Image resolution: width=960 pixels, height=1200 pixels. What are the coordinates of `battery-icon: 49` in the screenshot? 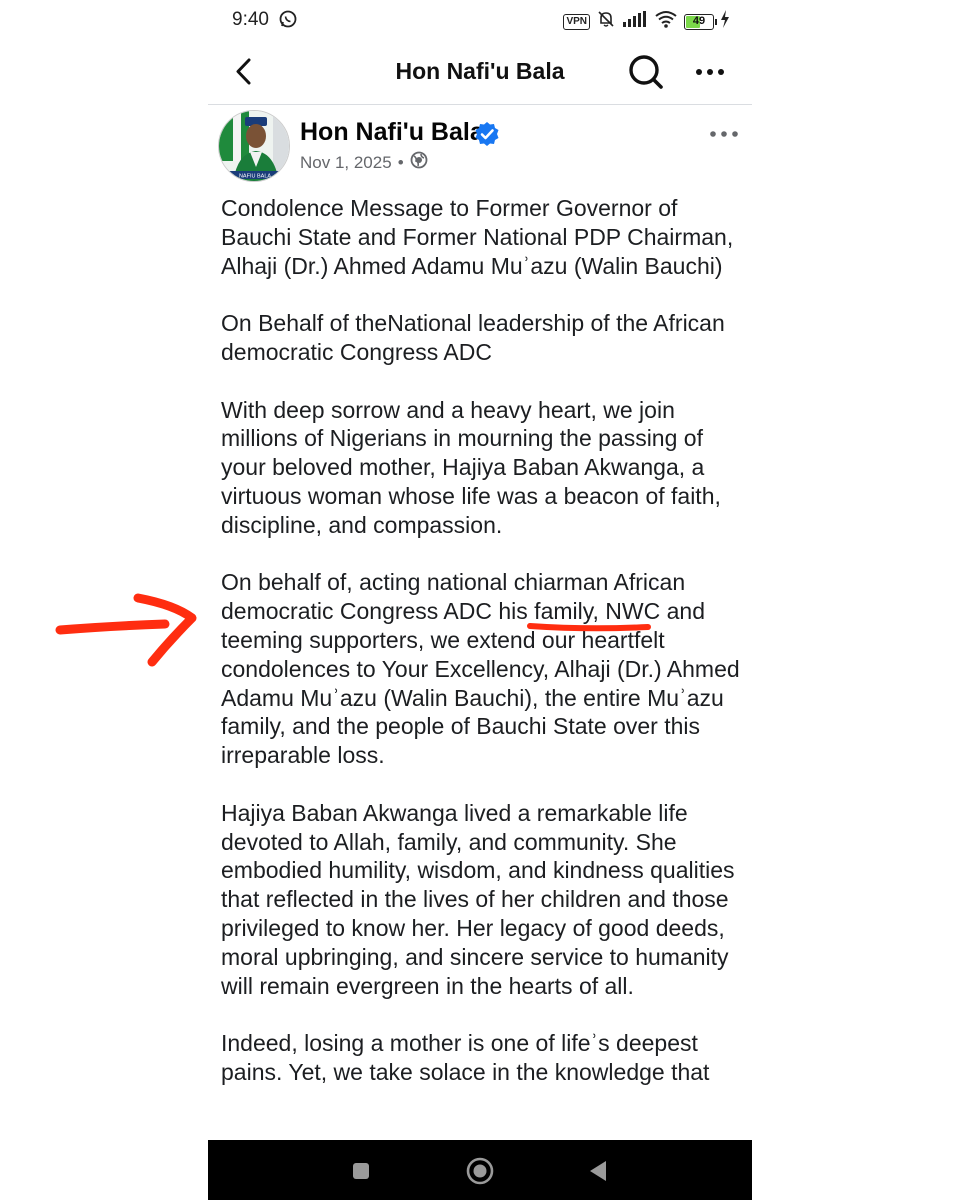 It's located at (700, 21).